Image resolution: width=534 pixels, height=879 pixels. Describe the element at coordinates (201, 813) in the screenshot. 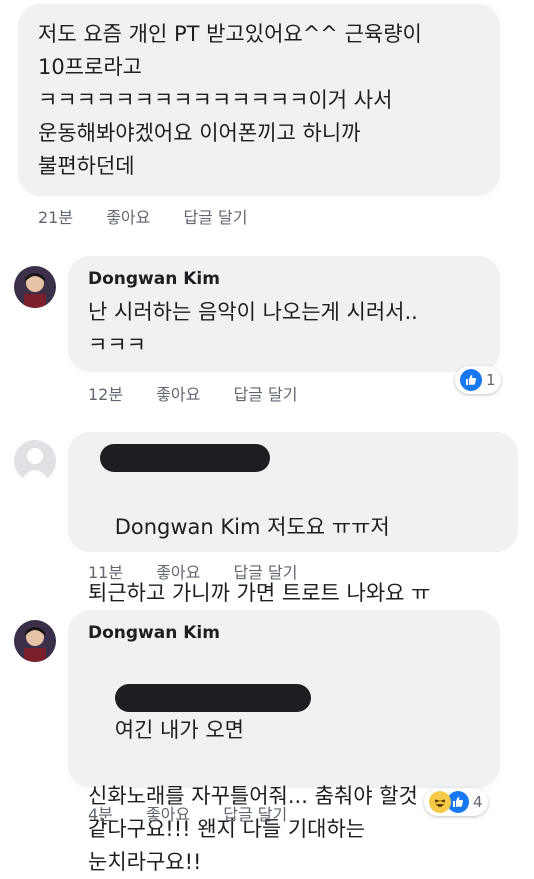

I see `comment-meta: 4분 좋아요 답글 달기` at that location.